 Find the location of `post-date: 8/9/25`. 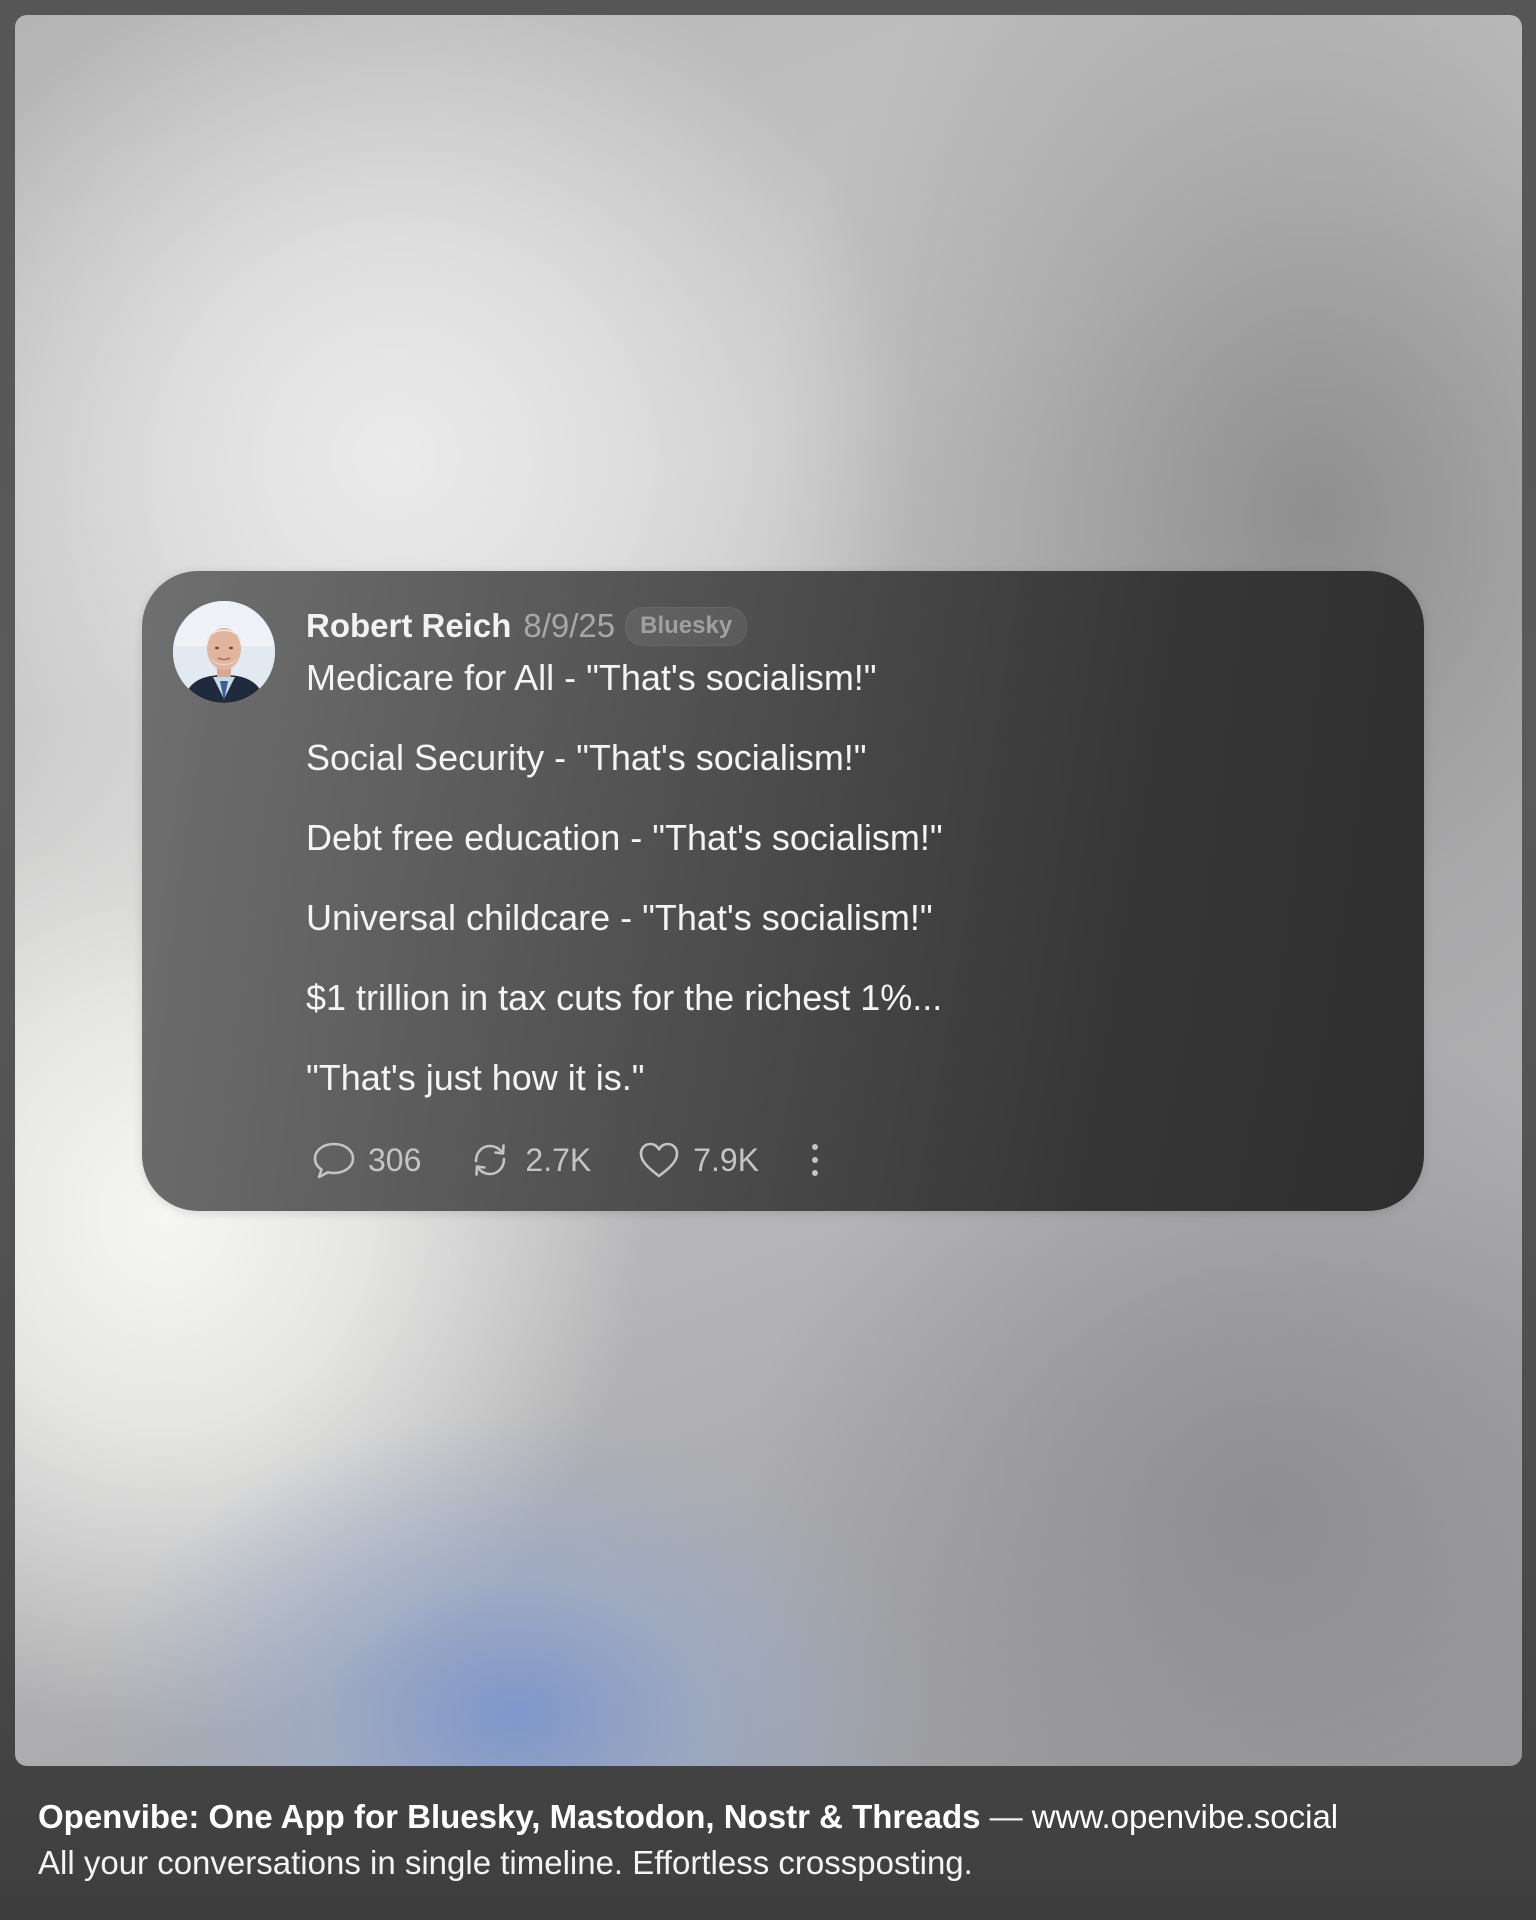

post-date: 8/9/25 is located at coordinates (569, 626).